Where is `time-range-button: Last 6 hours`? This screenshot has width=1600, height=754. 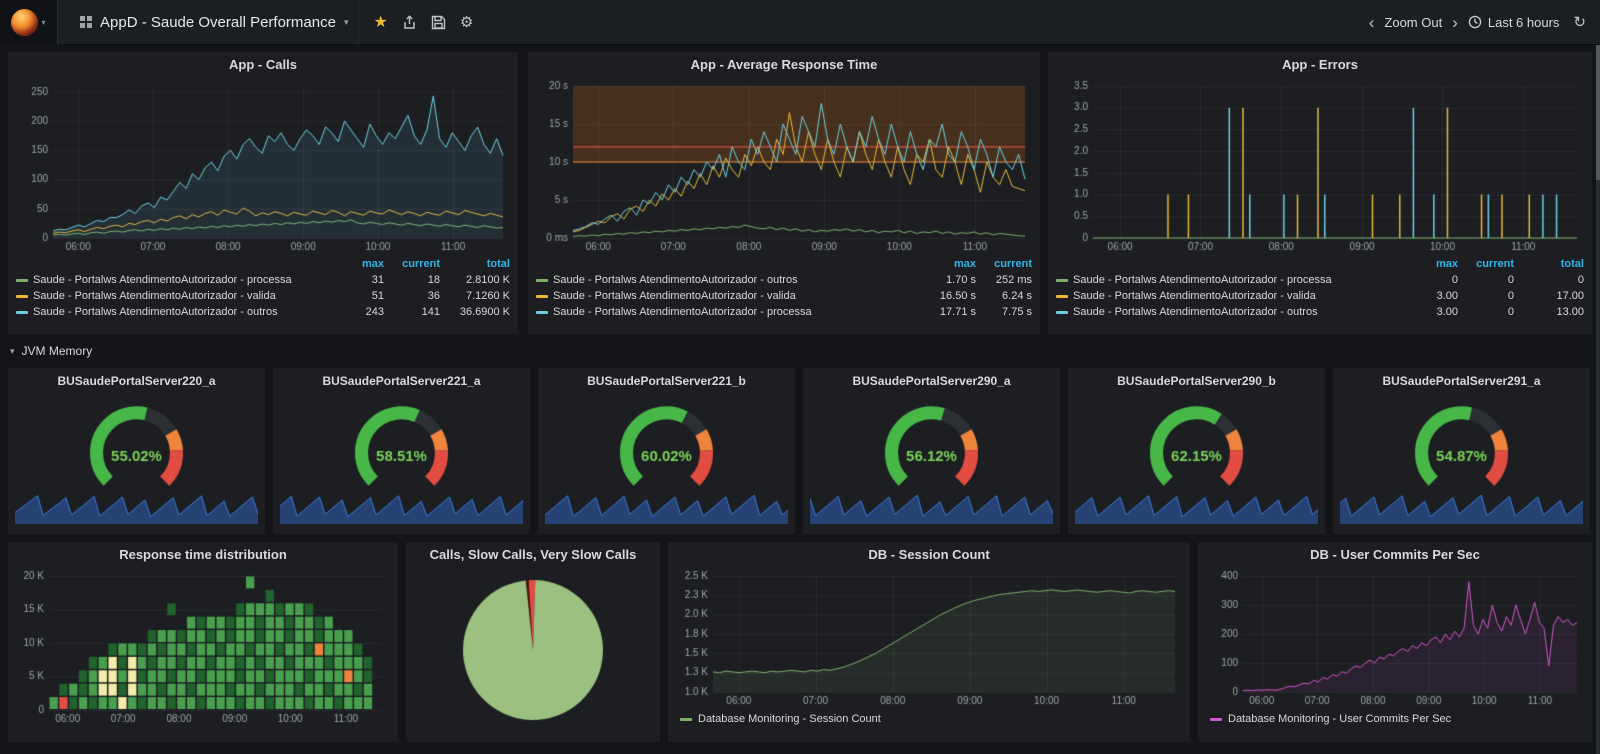 time-range-button: Last 6 hours is located at coordinates (1513, 22).